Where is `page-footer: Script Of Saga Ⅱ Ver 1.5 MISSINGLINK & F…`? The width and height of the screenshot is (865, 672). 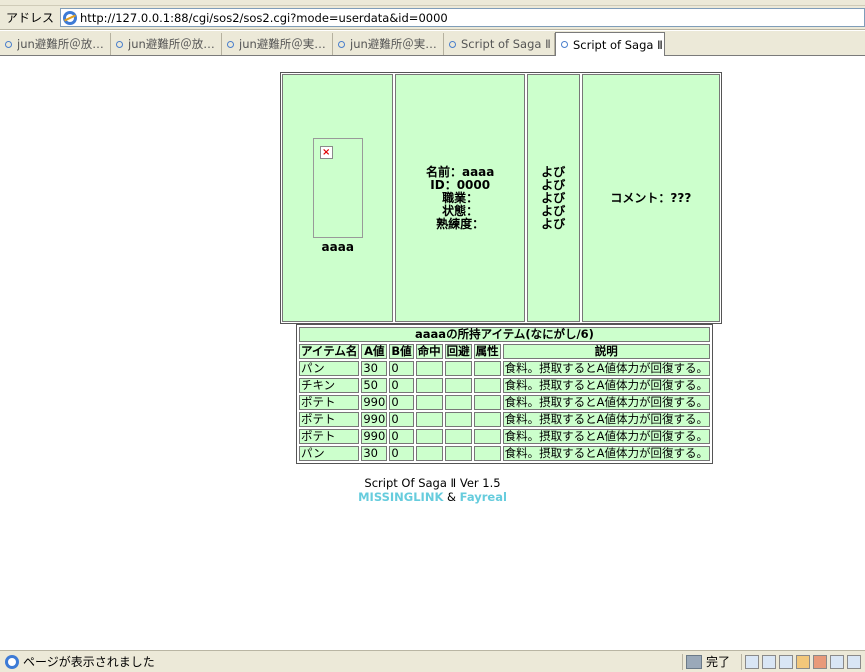 page-footer: Script Of Saga Ⅱ Ver 1.5 MISSINGLINK & F… is located at coordinates (432, 490).